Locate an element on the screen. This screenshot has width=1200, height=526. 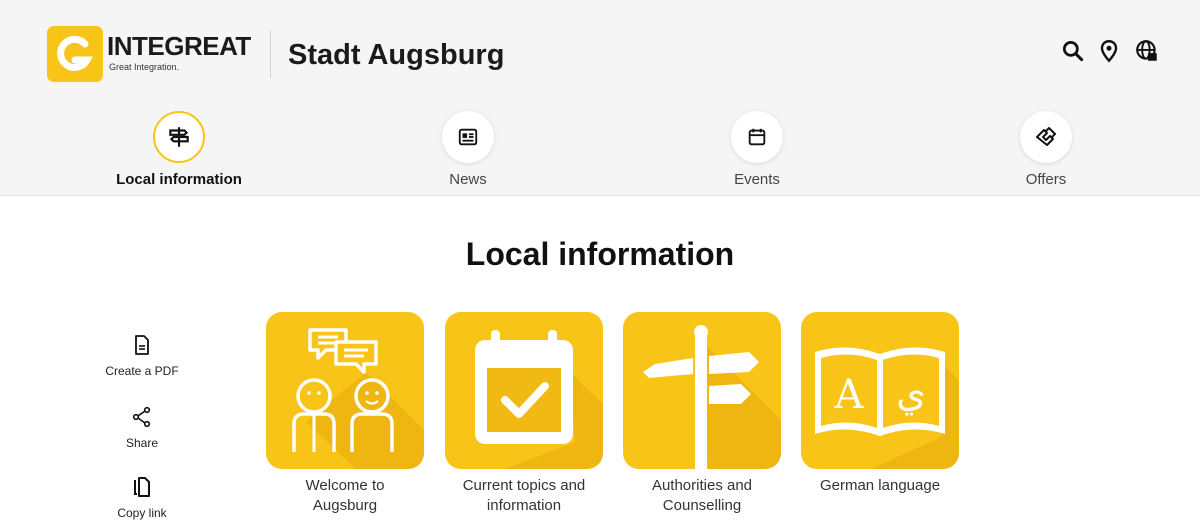
tab-label: Local information is located at coordinates (179, 179).